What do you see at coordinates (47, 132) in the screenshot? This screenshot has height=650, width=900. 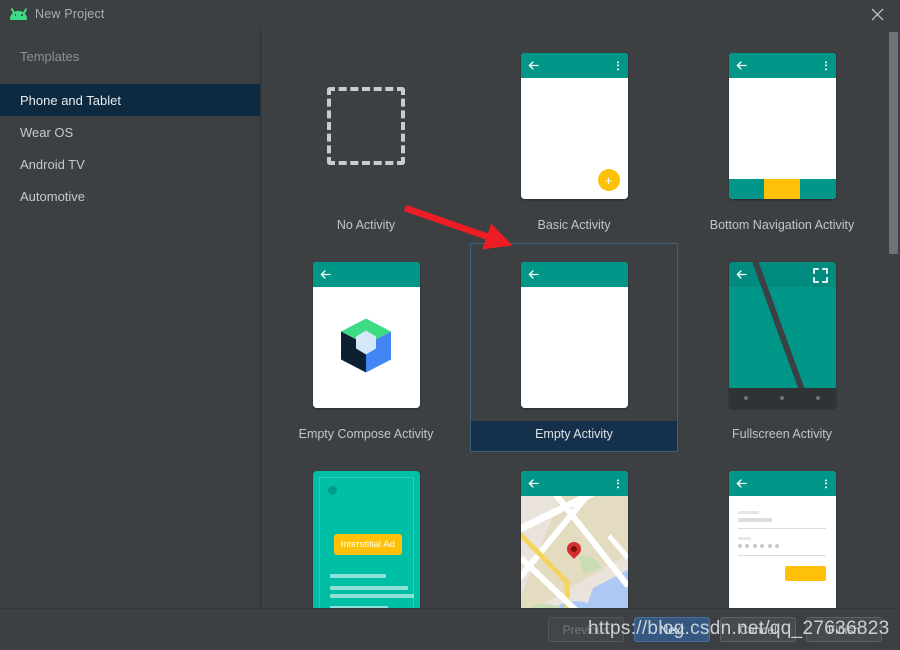 I see `sidebar-item-label: Wear OS` at bounding box center [47, 132].